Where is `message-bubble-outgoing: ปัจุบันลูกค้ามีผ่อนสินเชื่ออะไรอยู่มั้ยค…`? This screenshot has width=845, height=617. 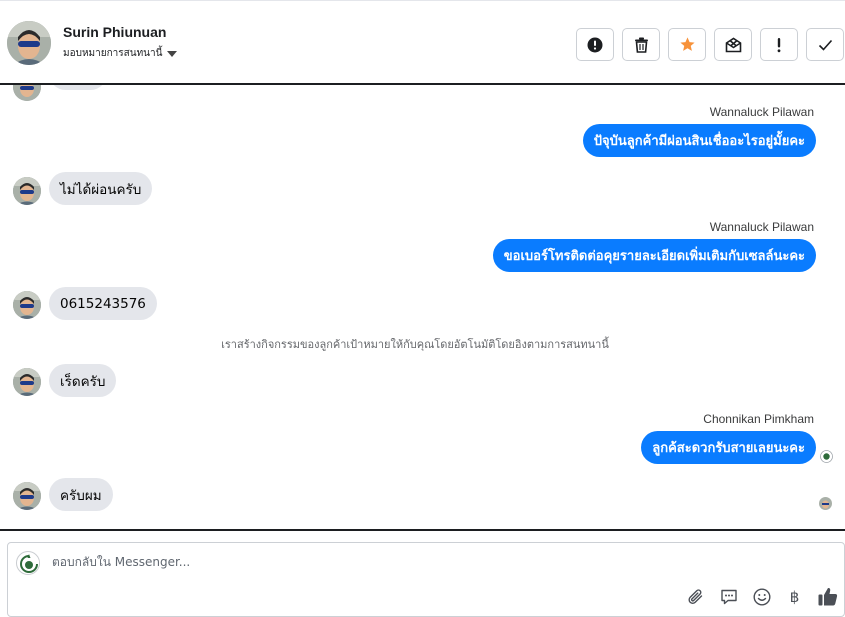 message-bubble-outgoing: ปัจุบันลูกค้ามีผ่อนสินเชื่ออะไรอยู่มั้ยค… is located at coordinates (699, 140).